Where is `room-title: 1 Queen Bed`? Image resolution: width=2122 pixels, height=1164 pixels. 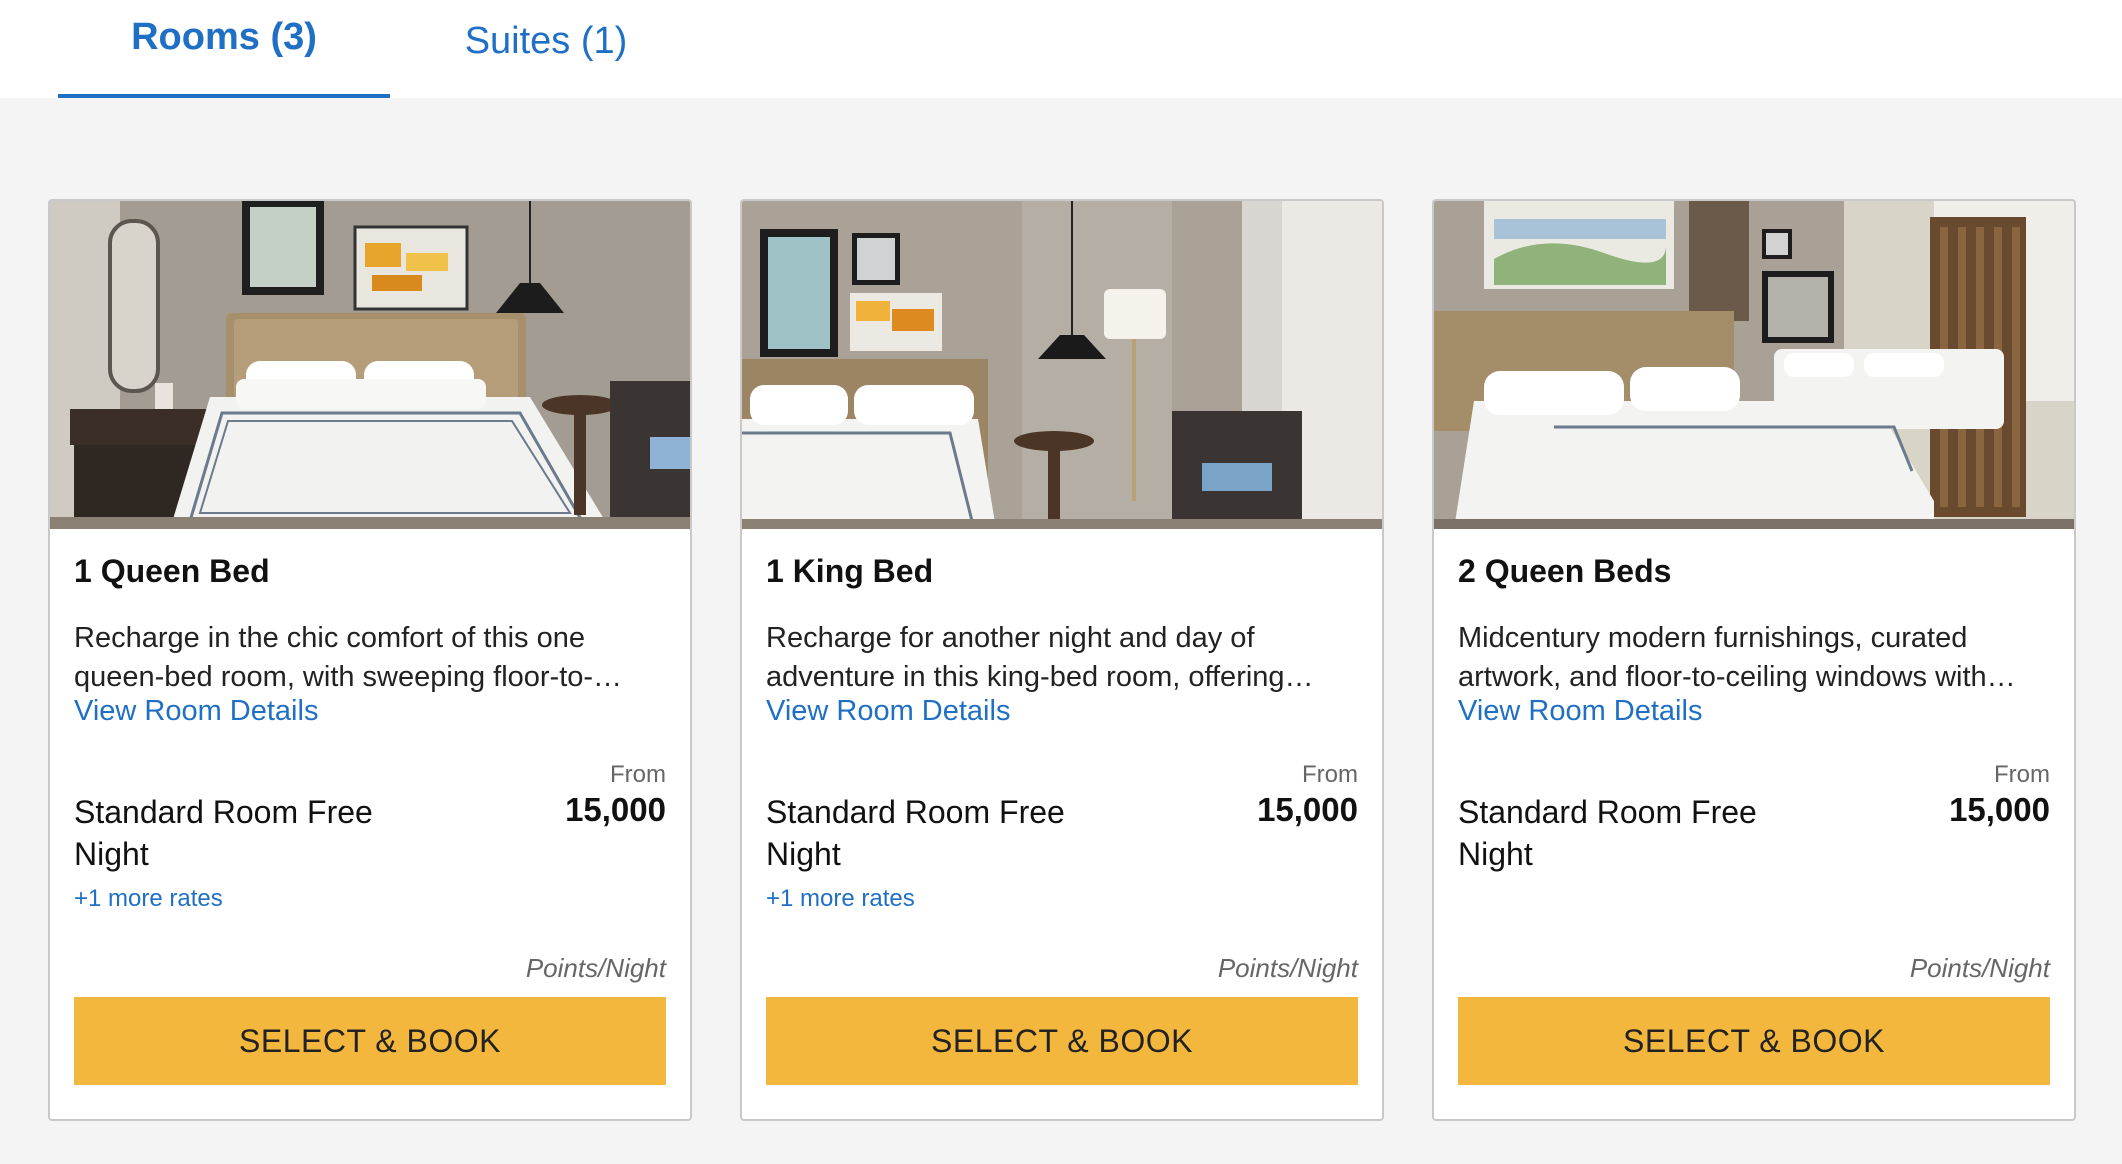 room-title: 1 Queen Bed is located at coordinates (172, 571).